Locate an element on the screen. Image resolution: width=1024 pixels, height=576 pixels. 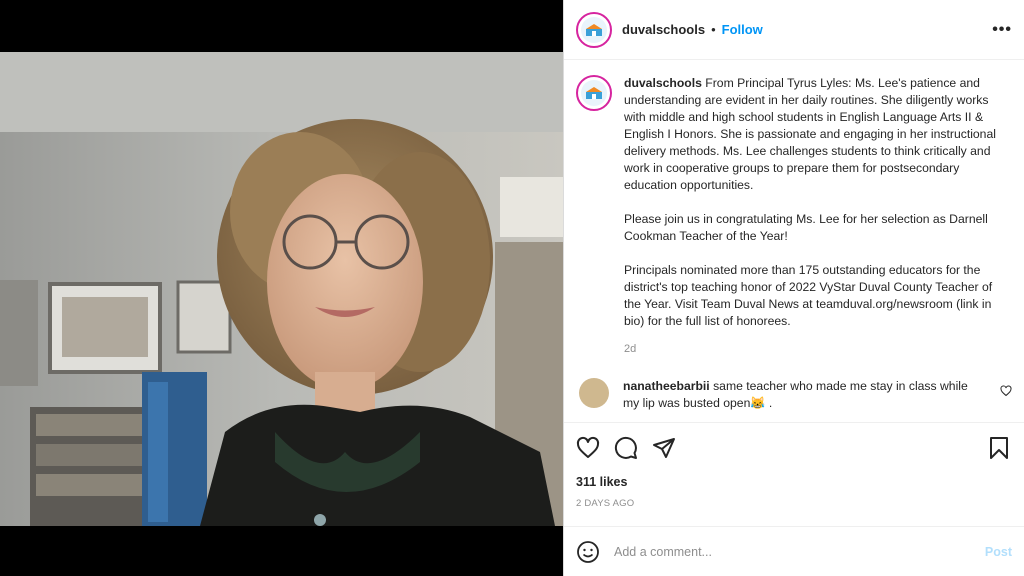
comment-icon is located at coordinates (626, 448).